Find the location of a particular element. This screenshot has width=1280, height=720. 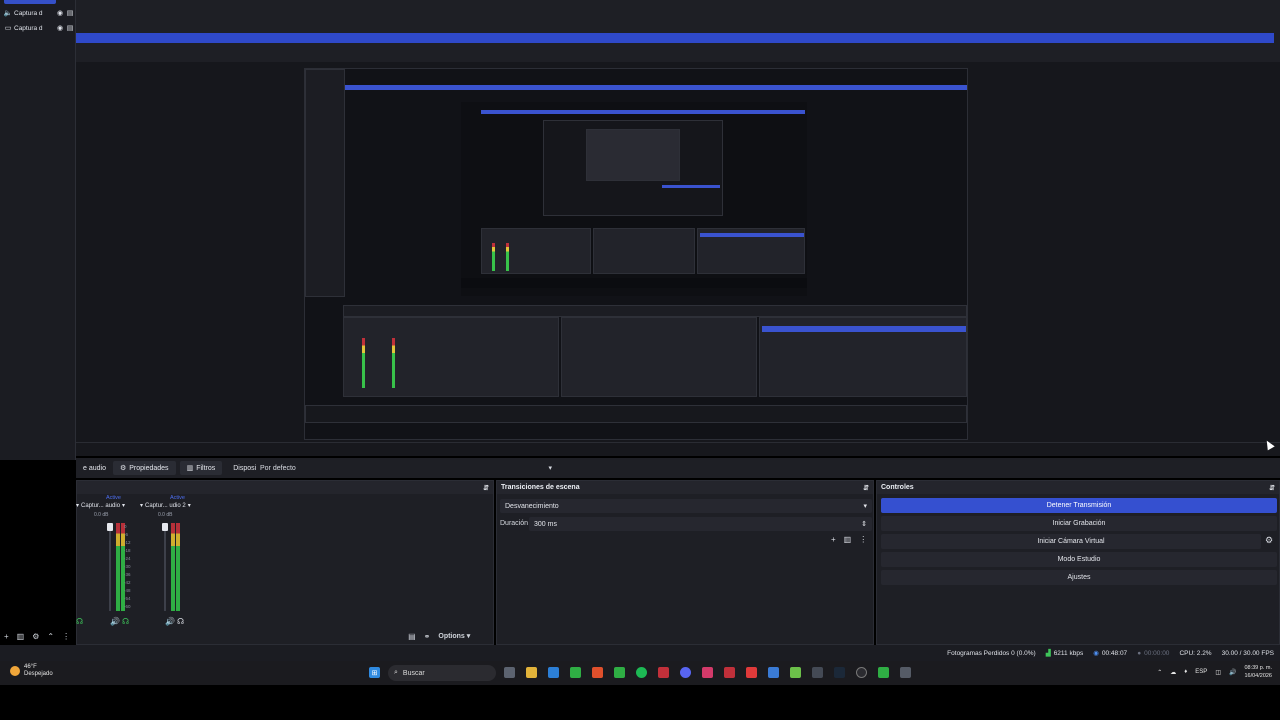

source-item-display-capture: ▭ Captura d ◉ ▤ is located at coordinates (39, 28).